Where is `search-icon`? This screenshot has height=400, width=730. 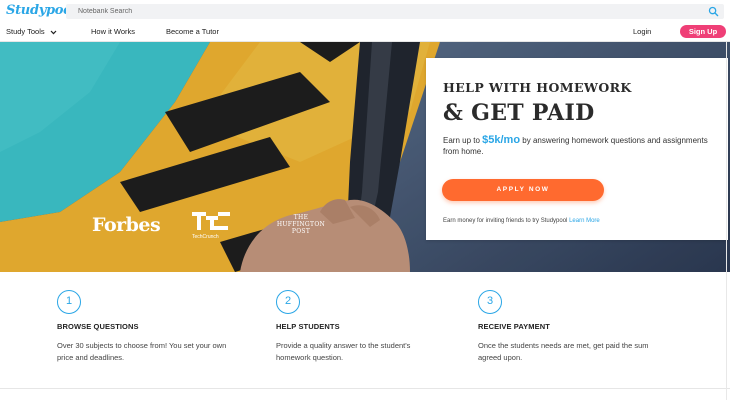
search-icon is located at coordinates (713, 11).